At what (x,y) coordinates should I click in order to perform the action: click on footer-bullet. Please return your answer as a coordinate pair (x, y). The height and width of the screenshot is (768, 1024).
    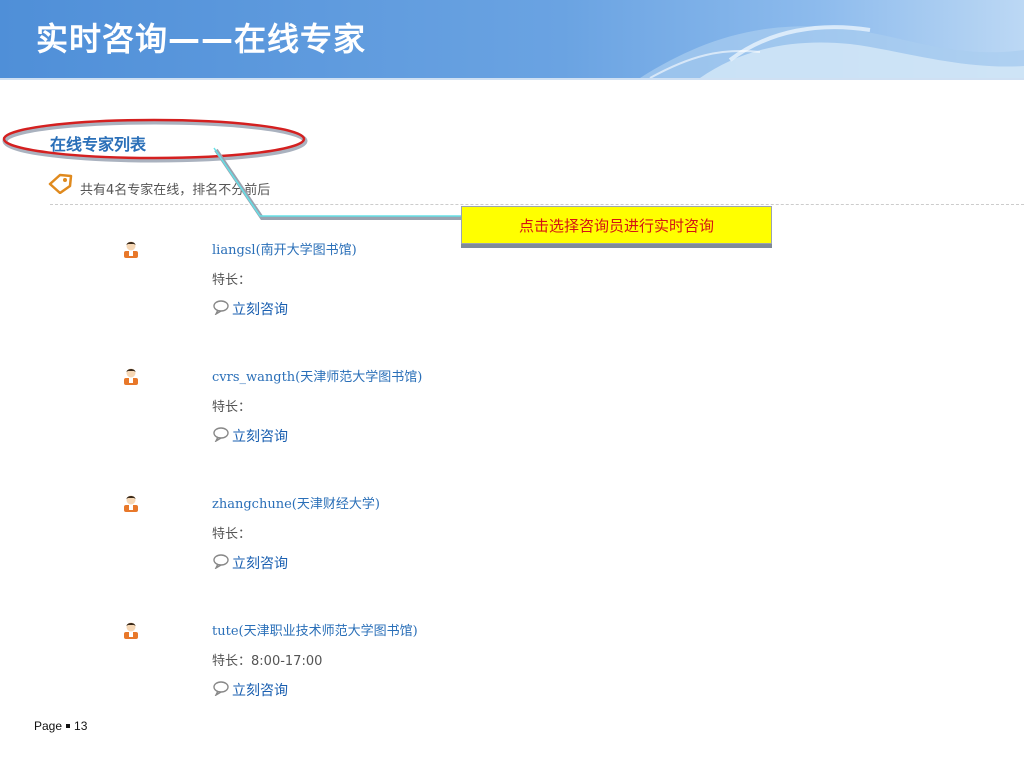
    Looking at the image, I should click on (68, 725).